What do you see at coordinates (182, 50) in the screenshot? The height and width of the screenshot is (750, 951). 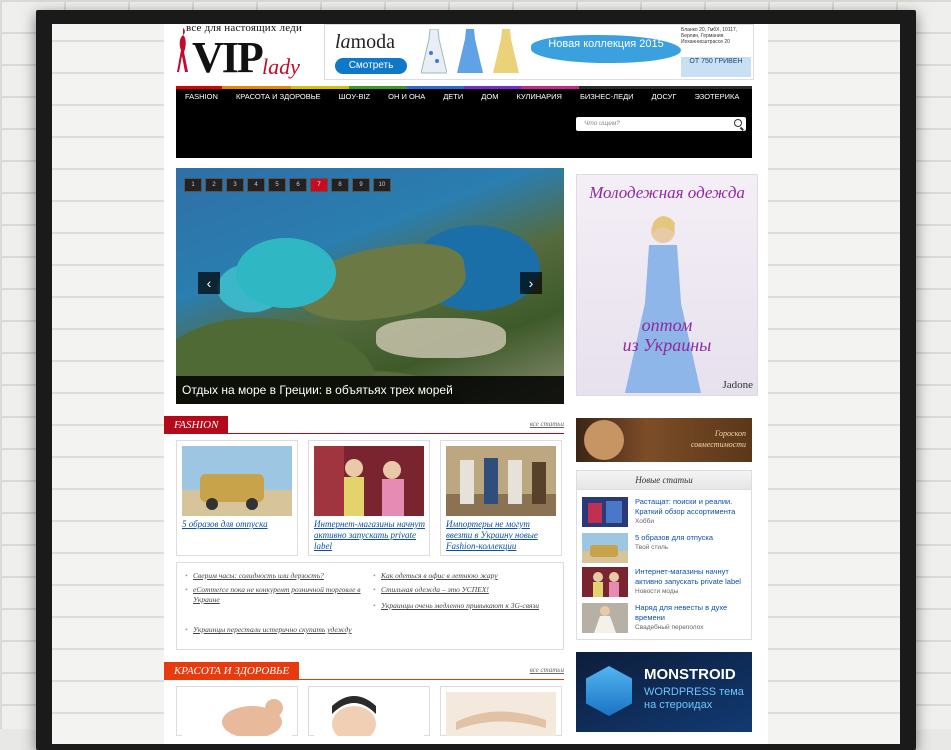 I see `lady-silhouette-icon` at bounding box center [182, 50].